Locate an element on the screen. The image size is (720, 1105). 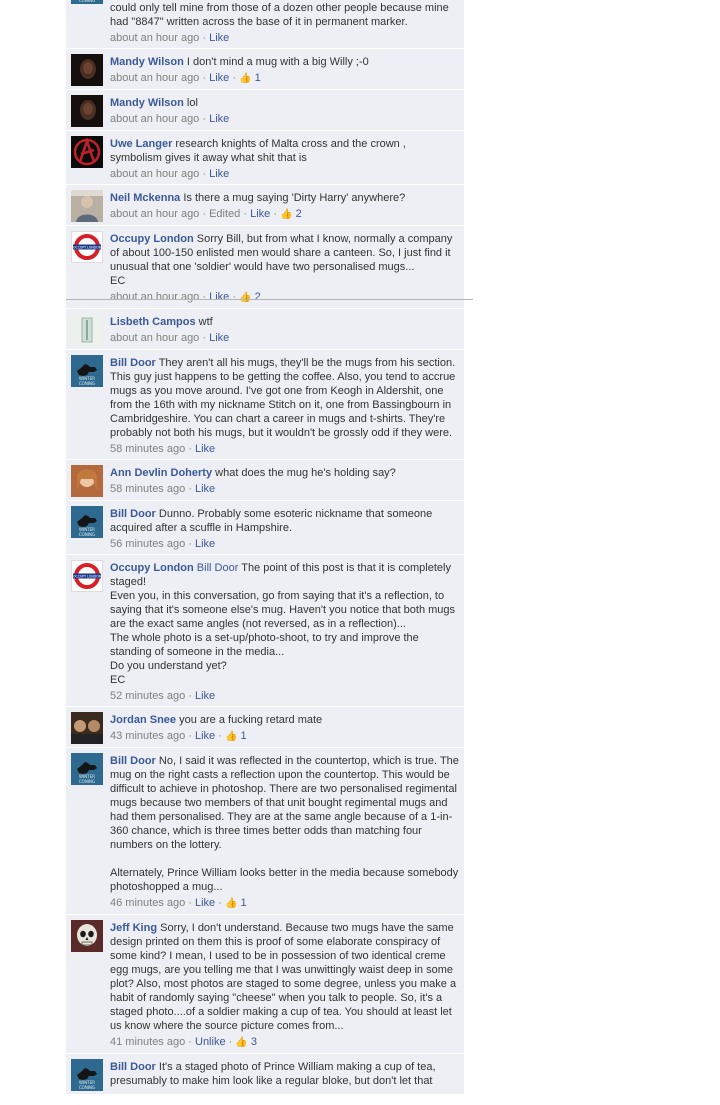
like-count: 👍 3 is located at coordinates (246, 1042).